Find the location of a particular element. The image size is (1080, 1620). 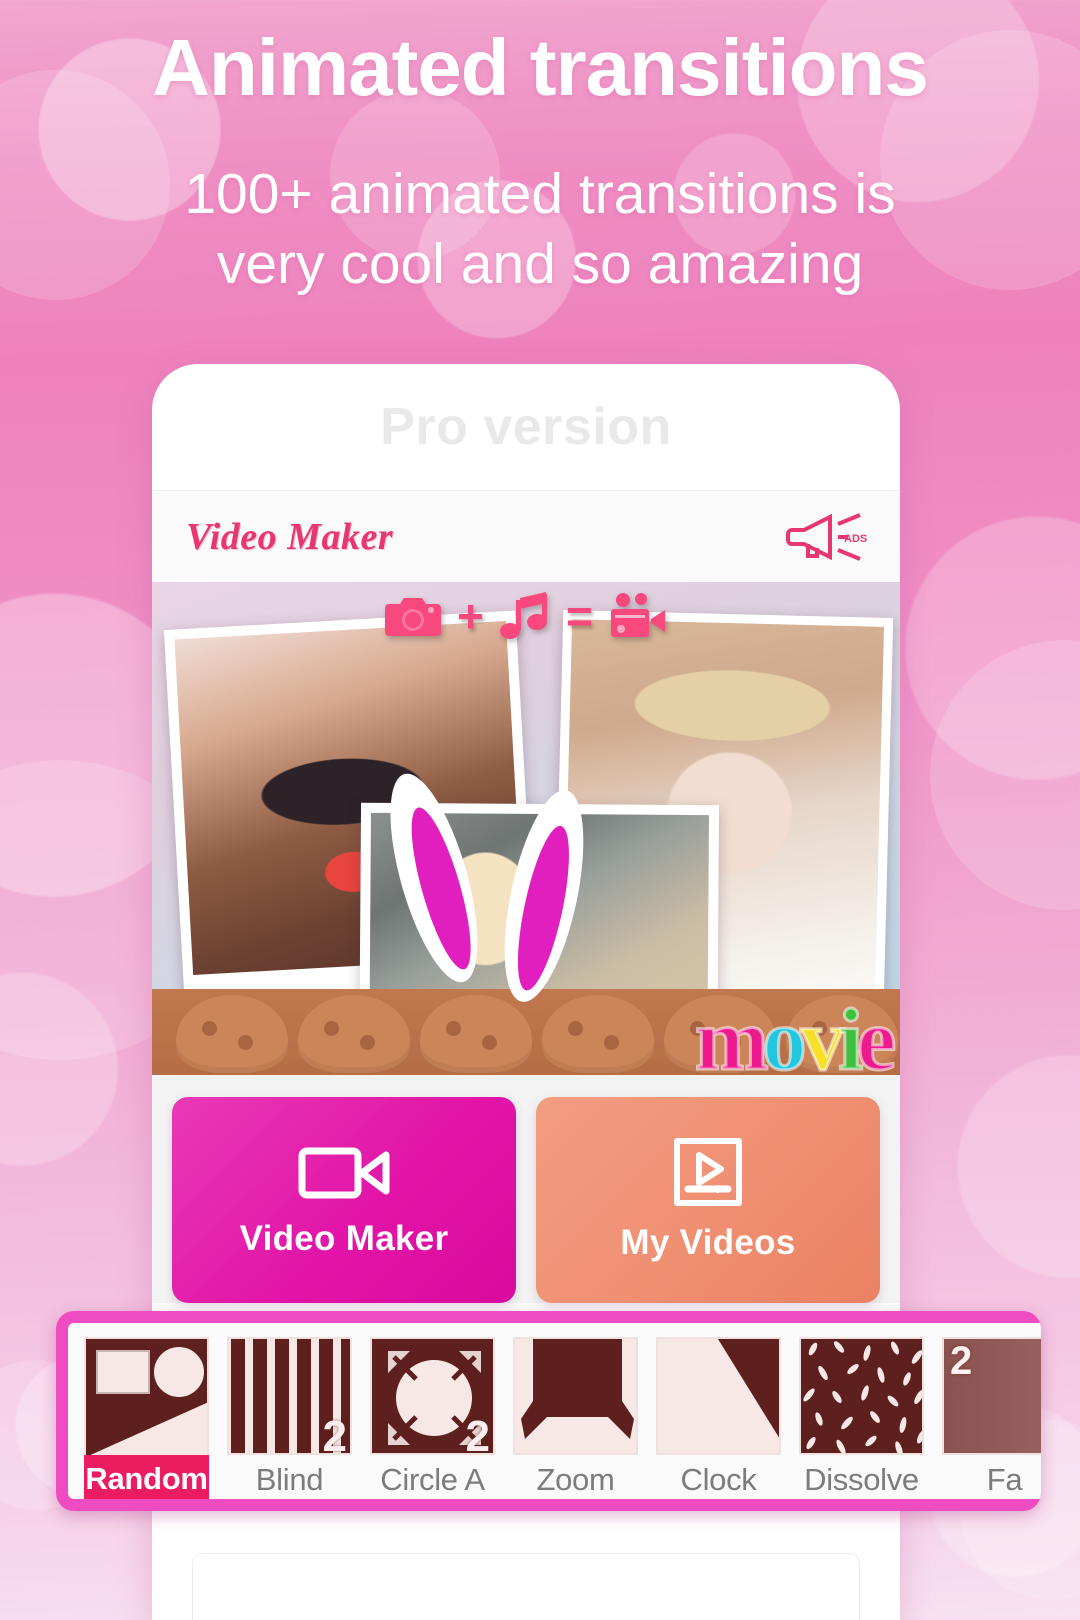

transition-item-zoom: Zoom is located at coordinates (575, 1417).